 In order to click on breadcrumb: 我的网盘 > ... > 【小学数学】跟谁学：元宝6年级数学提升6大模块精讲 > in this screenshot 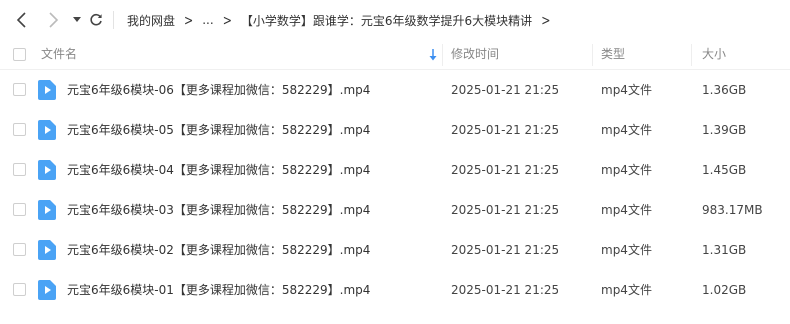, I will do `click(343, 20)`.